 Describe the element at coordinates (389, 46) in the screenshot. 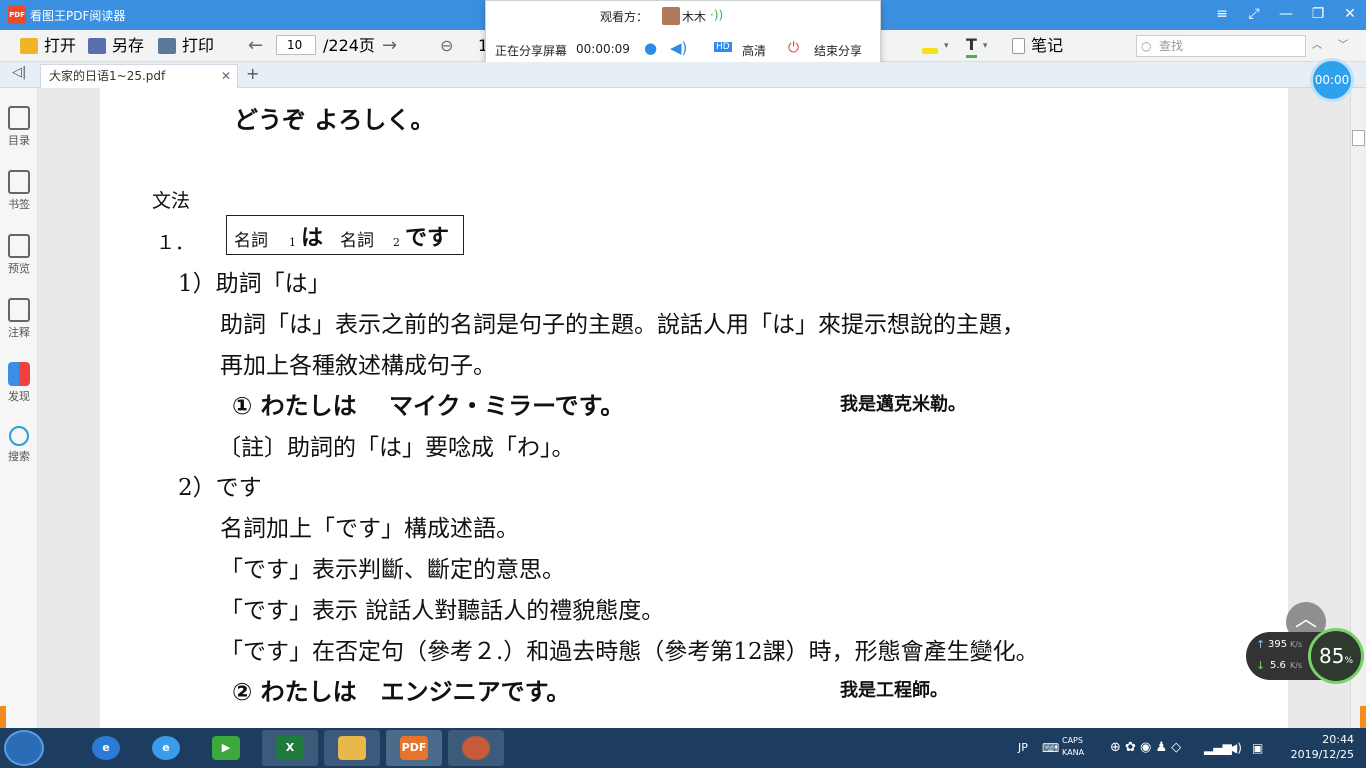

I see `next-page-icon: →` at that location.